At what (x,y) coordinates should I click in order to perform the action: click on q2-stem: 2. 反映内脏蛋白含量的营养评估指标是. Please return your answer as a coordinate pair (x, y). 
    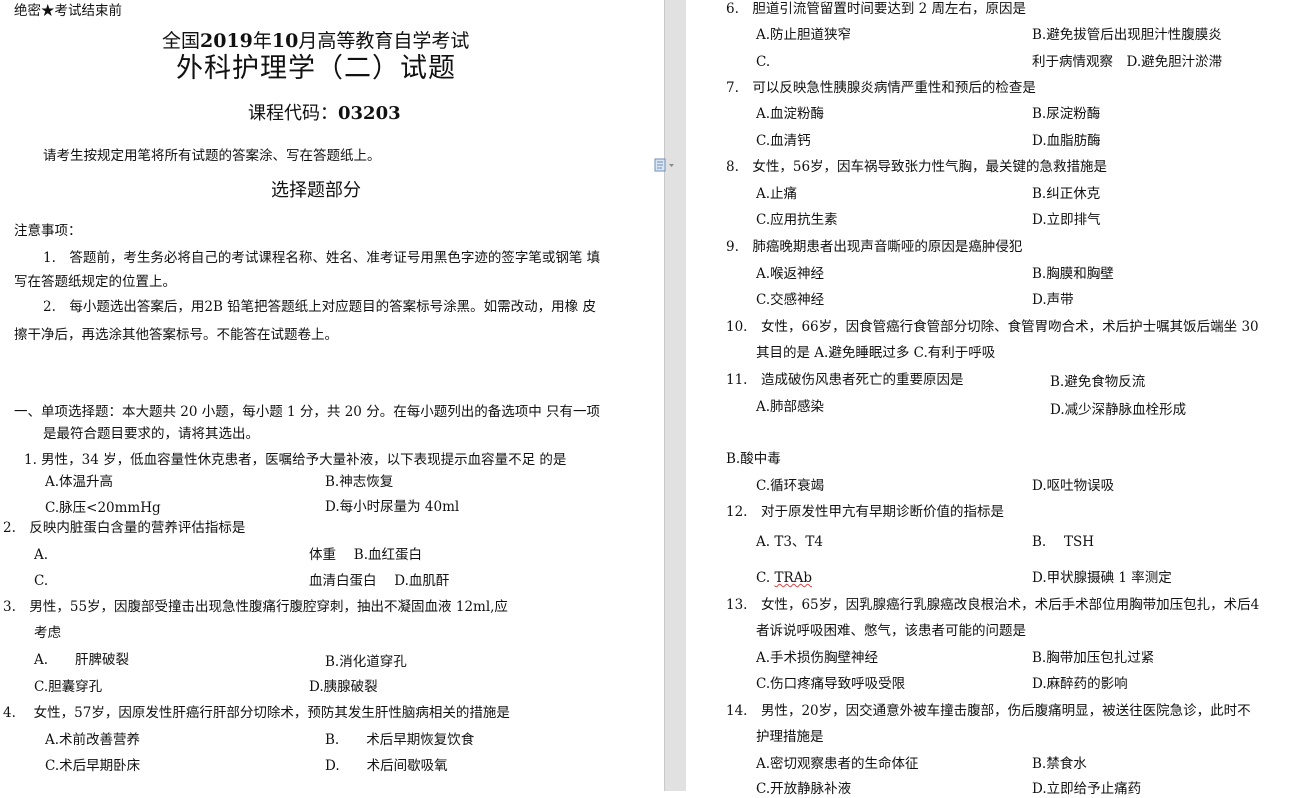
    Looking at the image, I should click on (124, 528).